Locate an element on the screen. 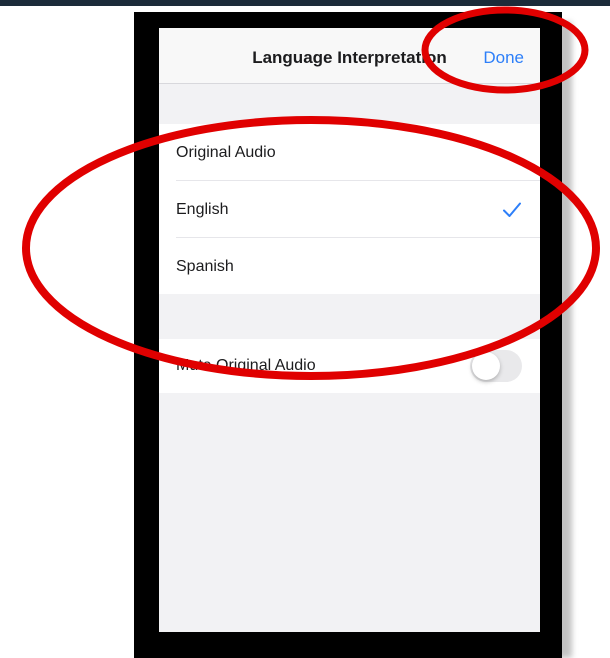  window-top-bar is located at coordinates (305, 3).